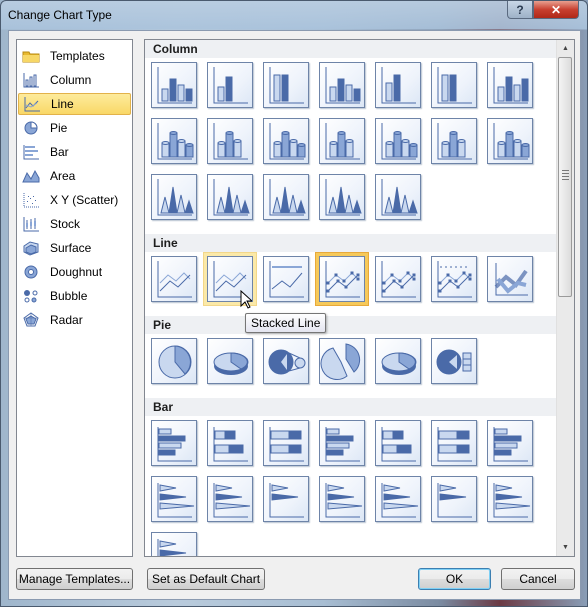 The height and width of the screenshot is (607, 588). Describe the element at coordinates (59, 152) in the screenshot. I see `category-label: Bar` at that location.